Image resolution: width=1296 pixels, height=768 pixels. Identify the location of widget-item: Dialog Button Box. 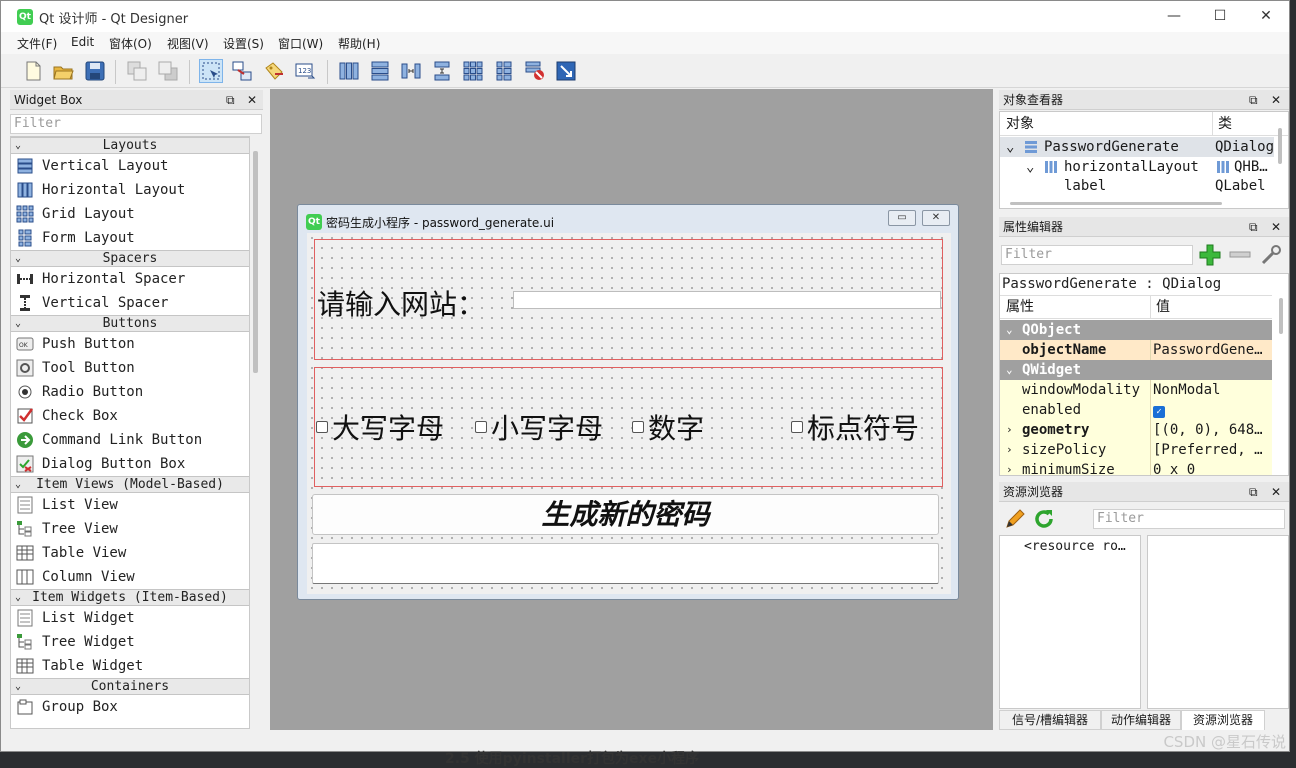
(130, 464).